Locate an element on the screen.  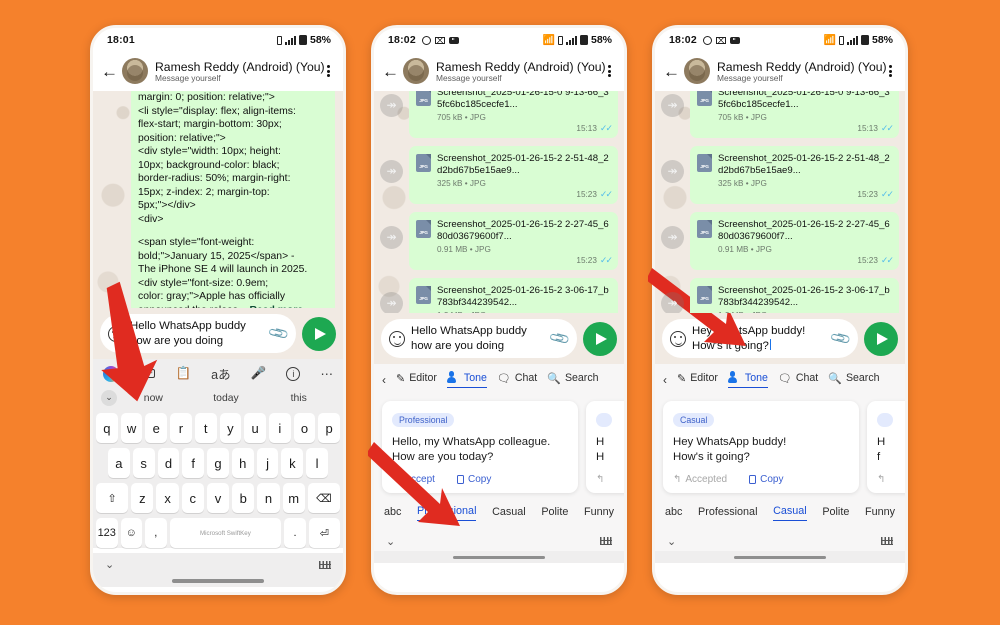
clipboard-icon: 📋 is located at coordinates (183, 373).